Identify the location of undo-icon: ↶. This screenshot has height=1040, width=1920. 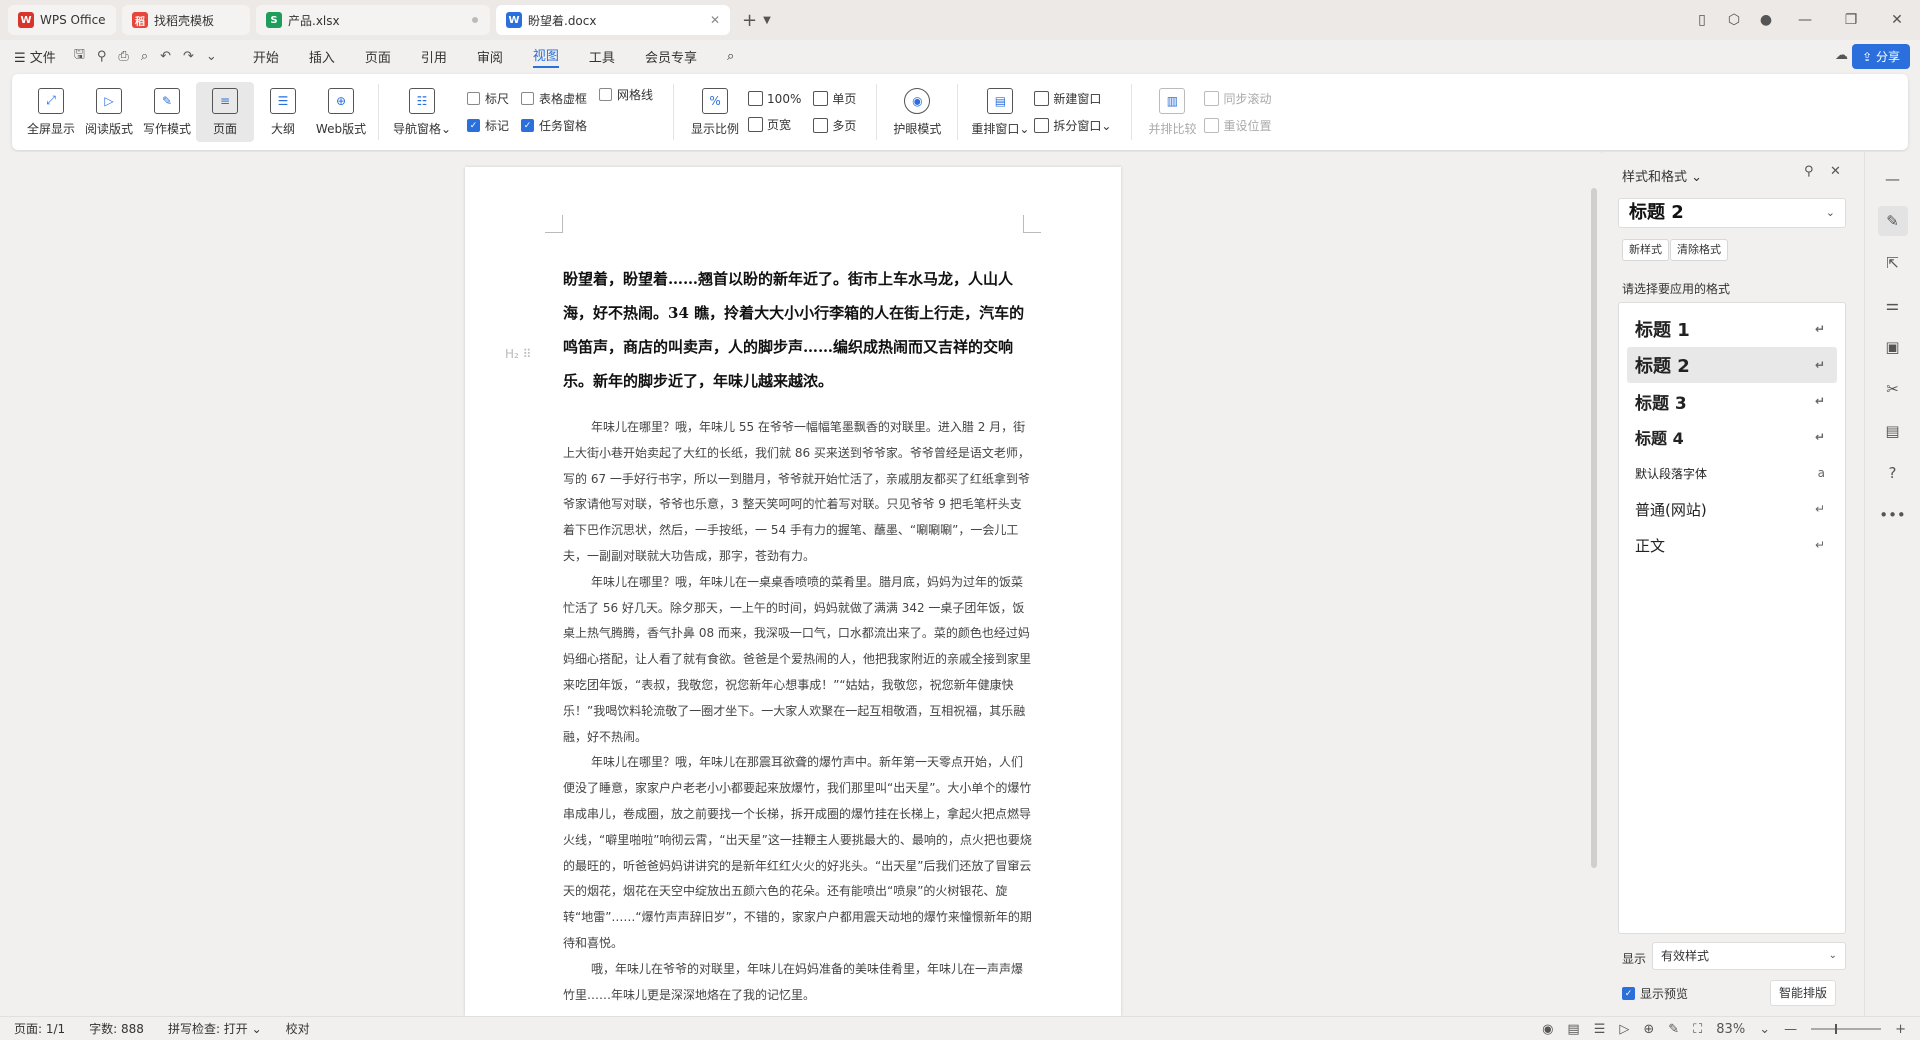
(165, 56).